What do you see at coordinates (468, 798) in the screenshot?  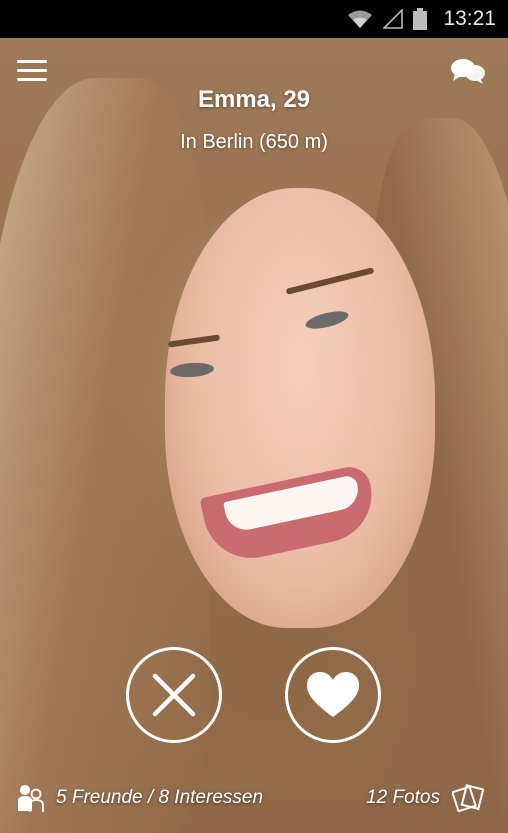 I see `photos-icon` at bounding box center [468, 798].